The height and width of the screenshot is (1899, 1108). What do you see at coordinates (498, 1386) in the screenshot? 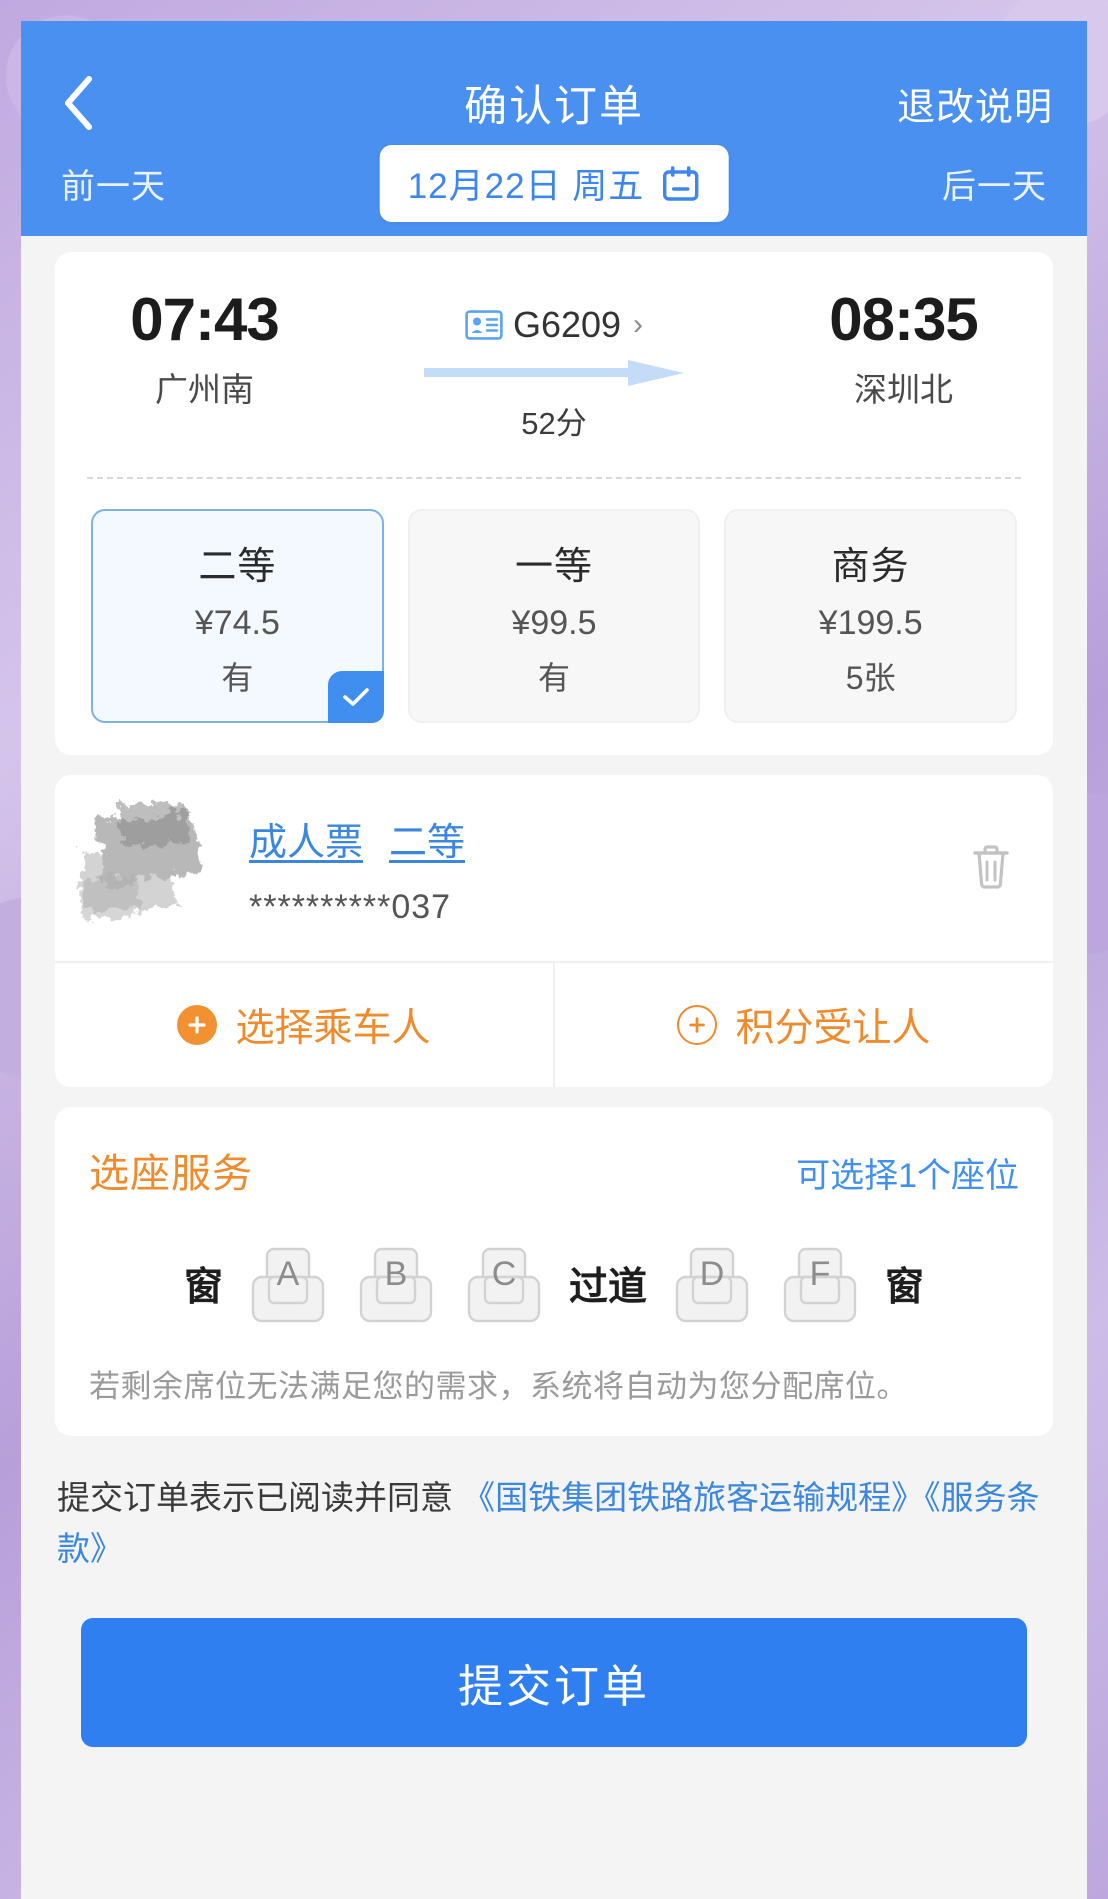
I see `seat-service-note: 若剩余席位无法满足您的需求，系统将自动为您分配席位。` at bounding box center [498, 1386].